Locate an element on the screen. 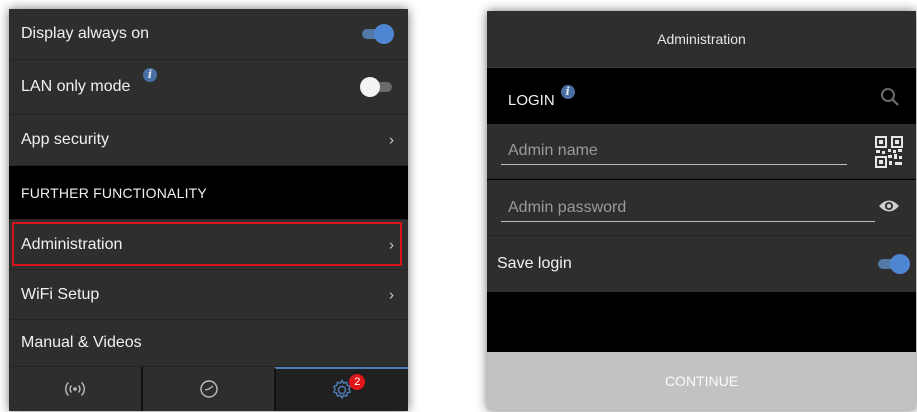 Image resolution: width=917 pixels, height=412 pixels. admin-password-input is located at coordinates (688, 210).